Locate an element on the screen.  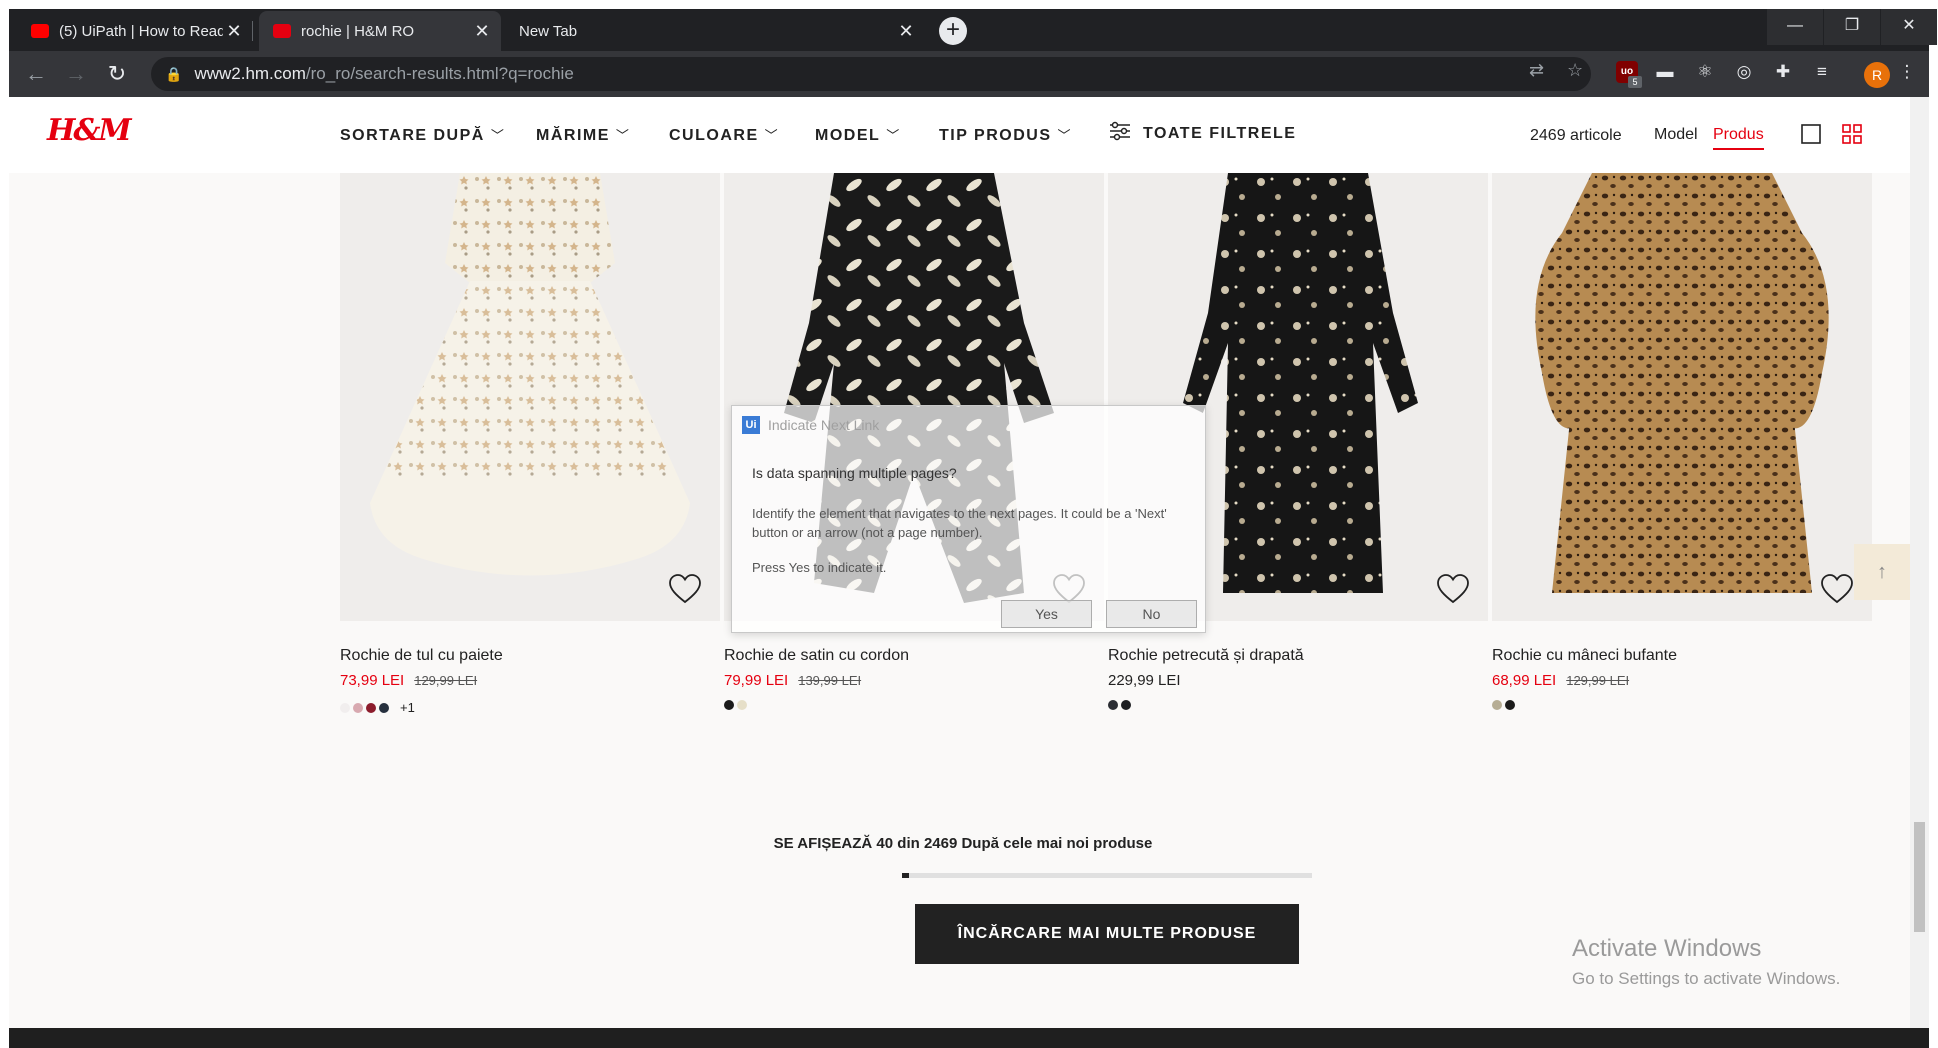
dialog-title: Ui Indicate Next Link is located at coordinates (810, 425).